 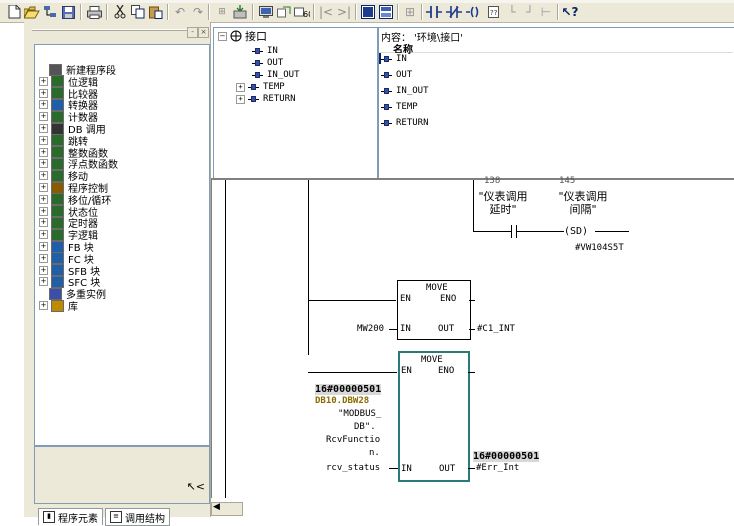 I want to click on branch-open-icon: └, so click(x=512, y=12).